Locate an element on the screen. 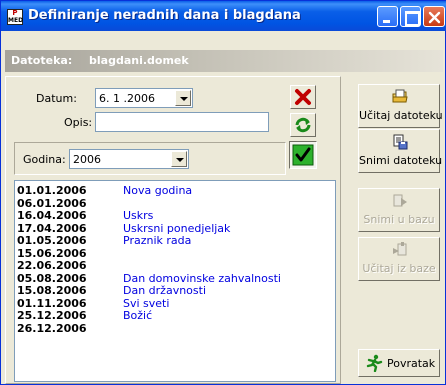  holiday-name: Praznik rada is located at coordinates (157, 240).